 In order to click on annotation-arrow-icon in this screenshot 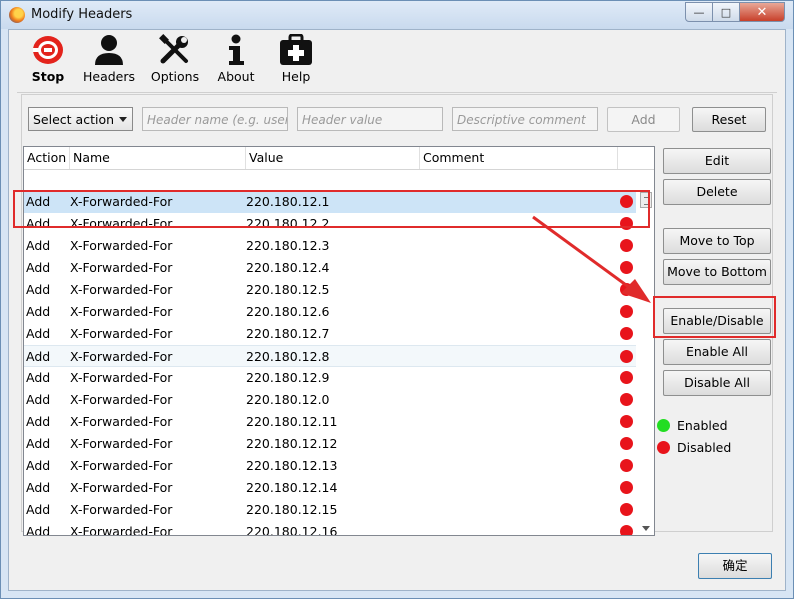, I will do `click(591, 259)`.